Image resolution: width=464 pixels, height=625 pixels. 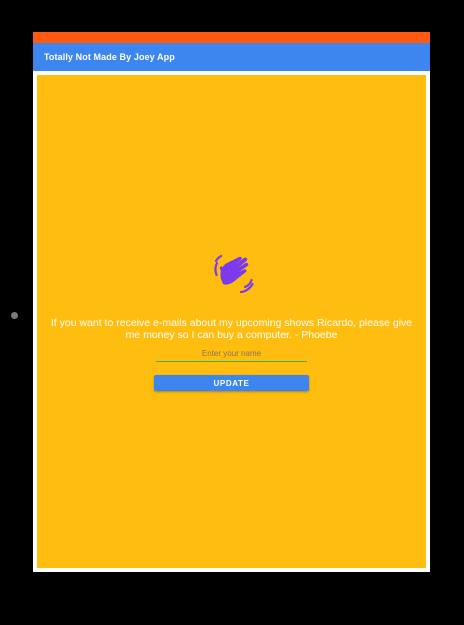 What do you see at coordinates (231, 353) in the screenshot?
I see `name-input` at bounding box center [231, 353].